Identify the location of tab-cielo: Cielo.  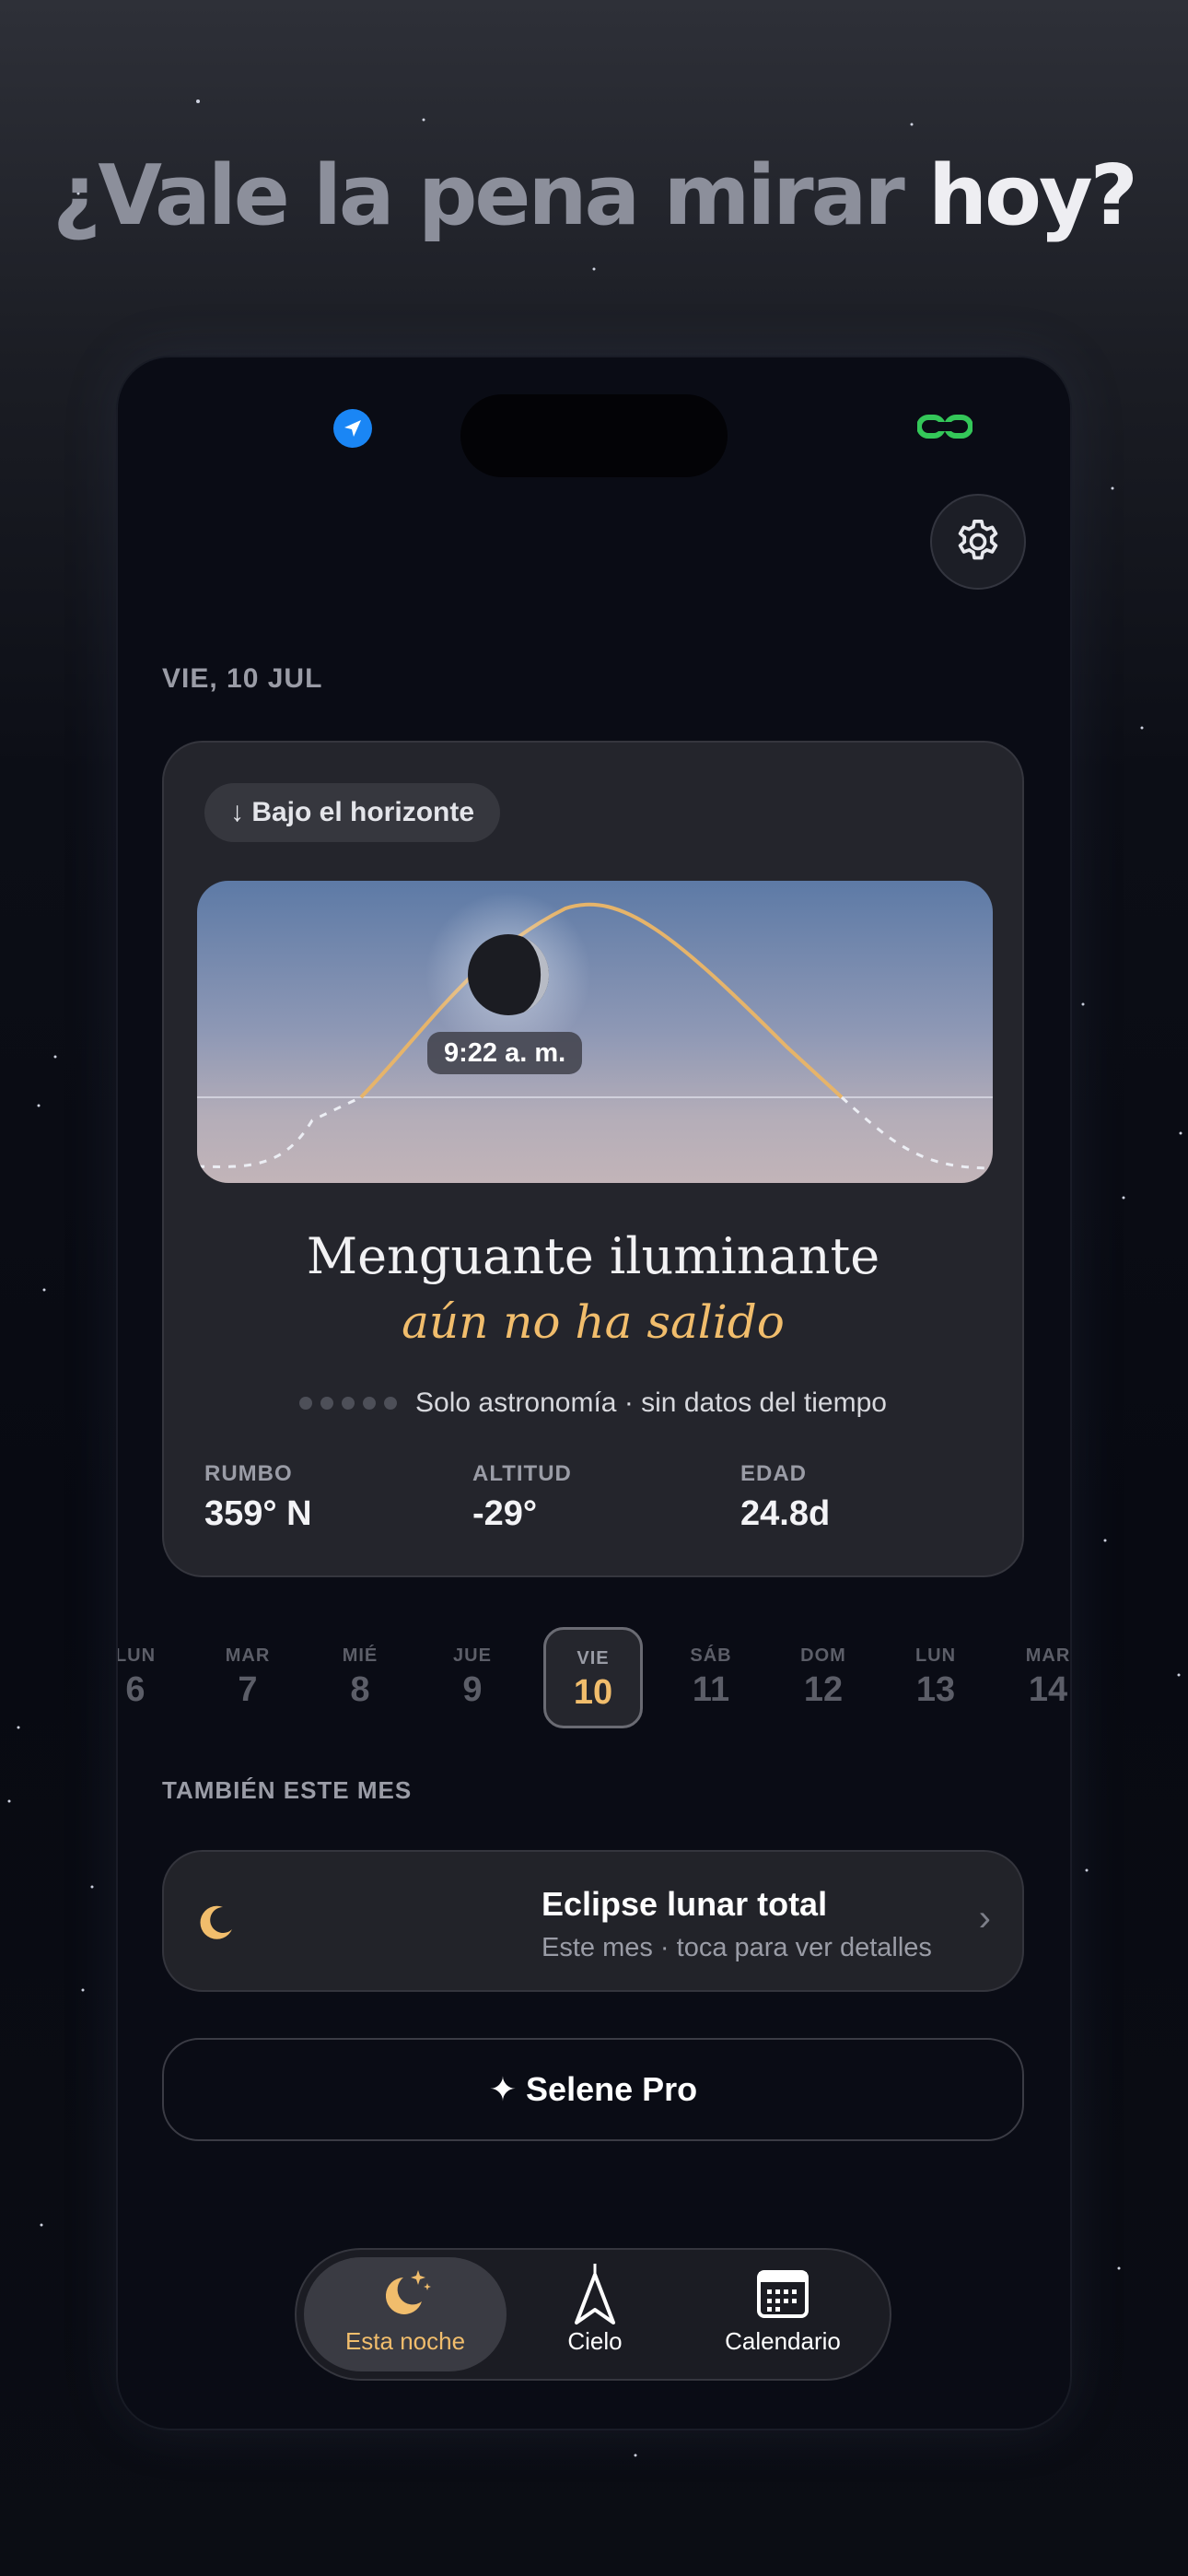
(595, 2314).